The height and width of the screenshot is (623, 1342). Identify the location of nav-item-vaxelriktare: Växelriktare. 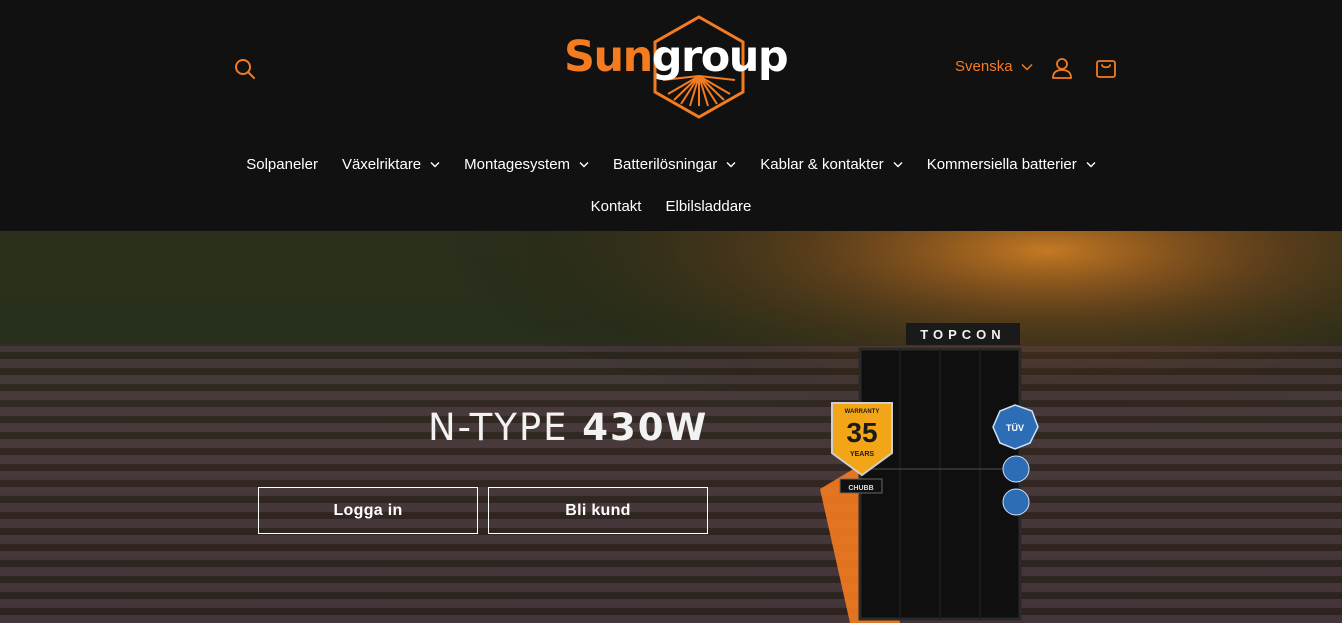
(391, 164).